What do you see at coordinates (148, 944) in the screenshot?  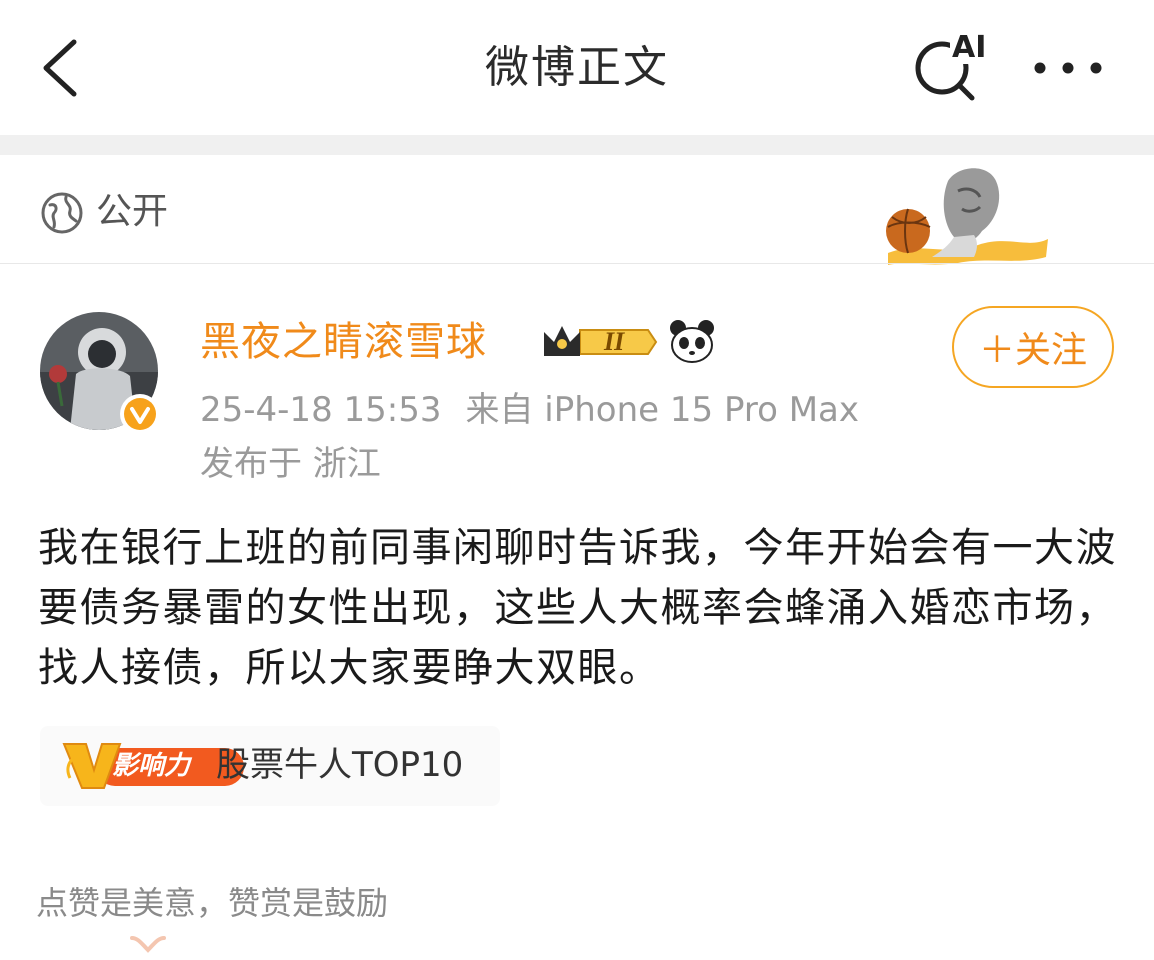 I see `reward-heart-icon` at bounding box center [148, 944].